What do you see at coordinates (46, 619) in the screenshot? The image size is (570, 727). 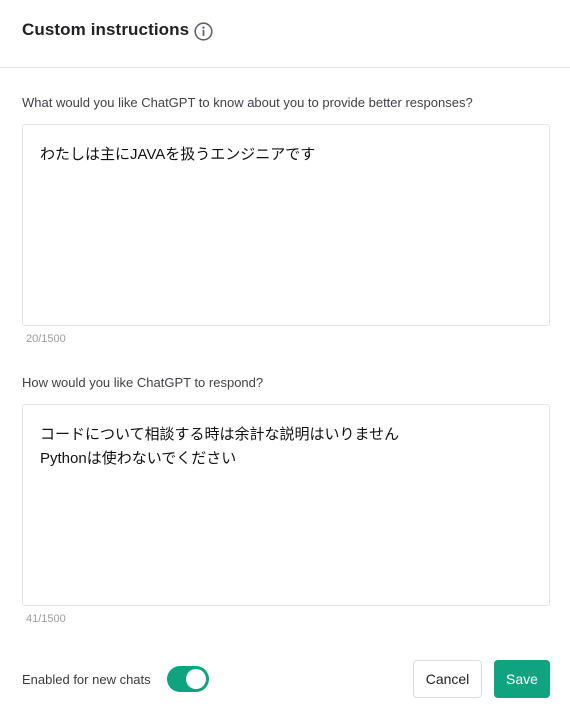 I see `respond-char-counter: 41/1500` at bounding box center [46, 619].